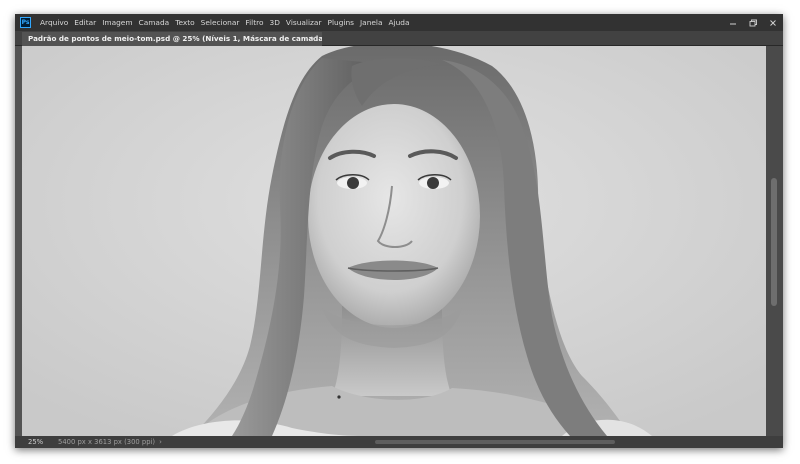 The image size is (800, 464). I want to click on menu-editar: Editar, so click(85, 22).